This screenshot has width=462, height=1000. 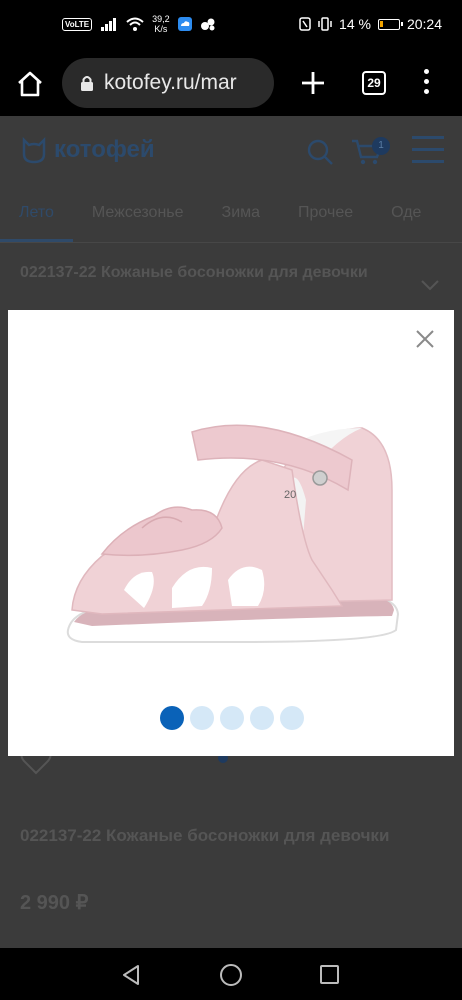 What do you see at coordinates (425, 339) in the screenshot?
I see `close-icon` at bounding box center [425, 339].